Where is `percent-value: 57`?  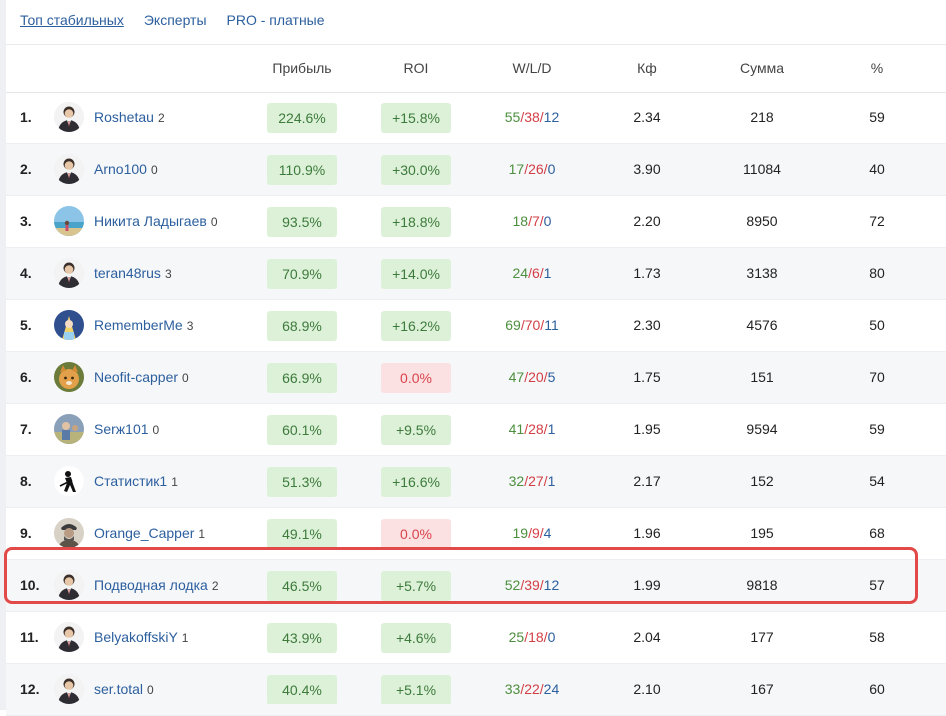 percent-value: 57 is located at coordinates (877, 585).